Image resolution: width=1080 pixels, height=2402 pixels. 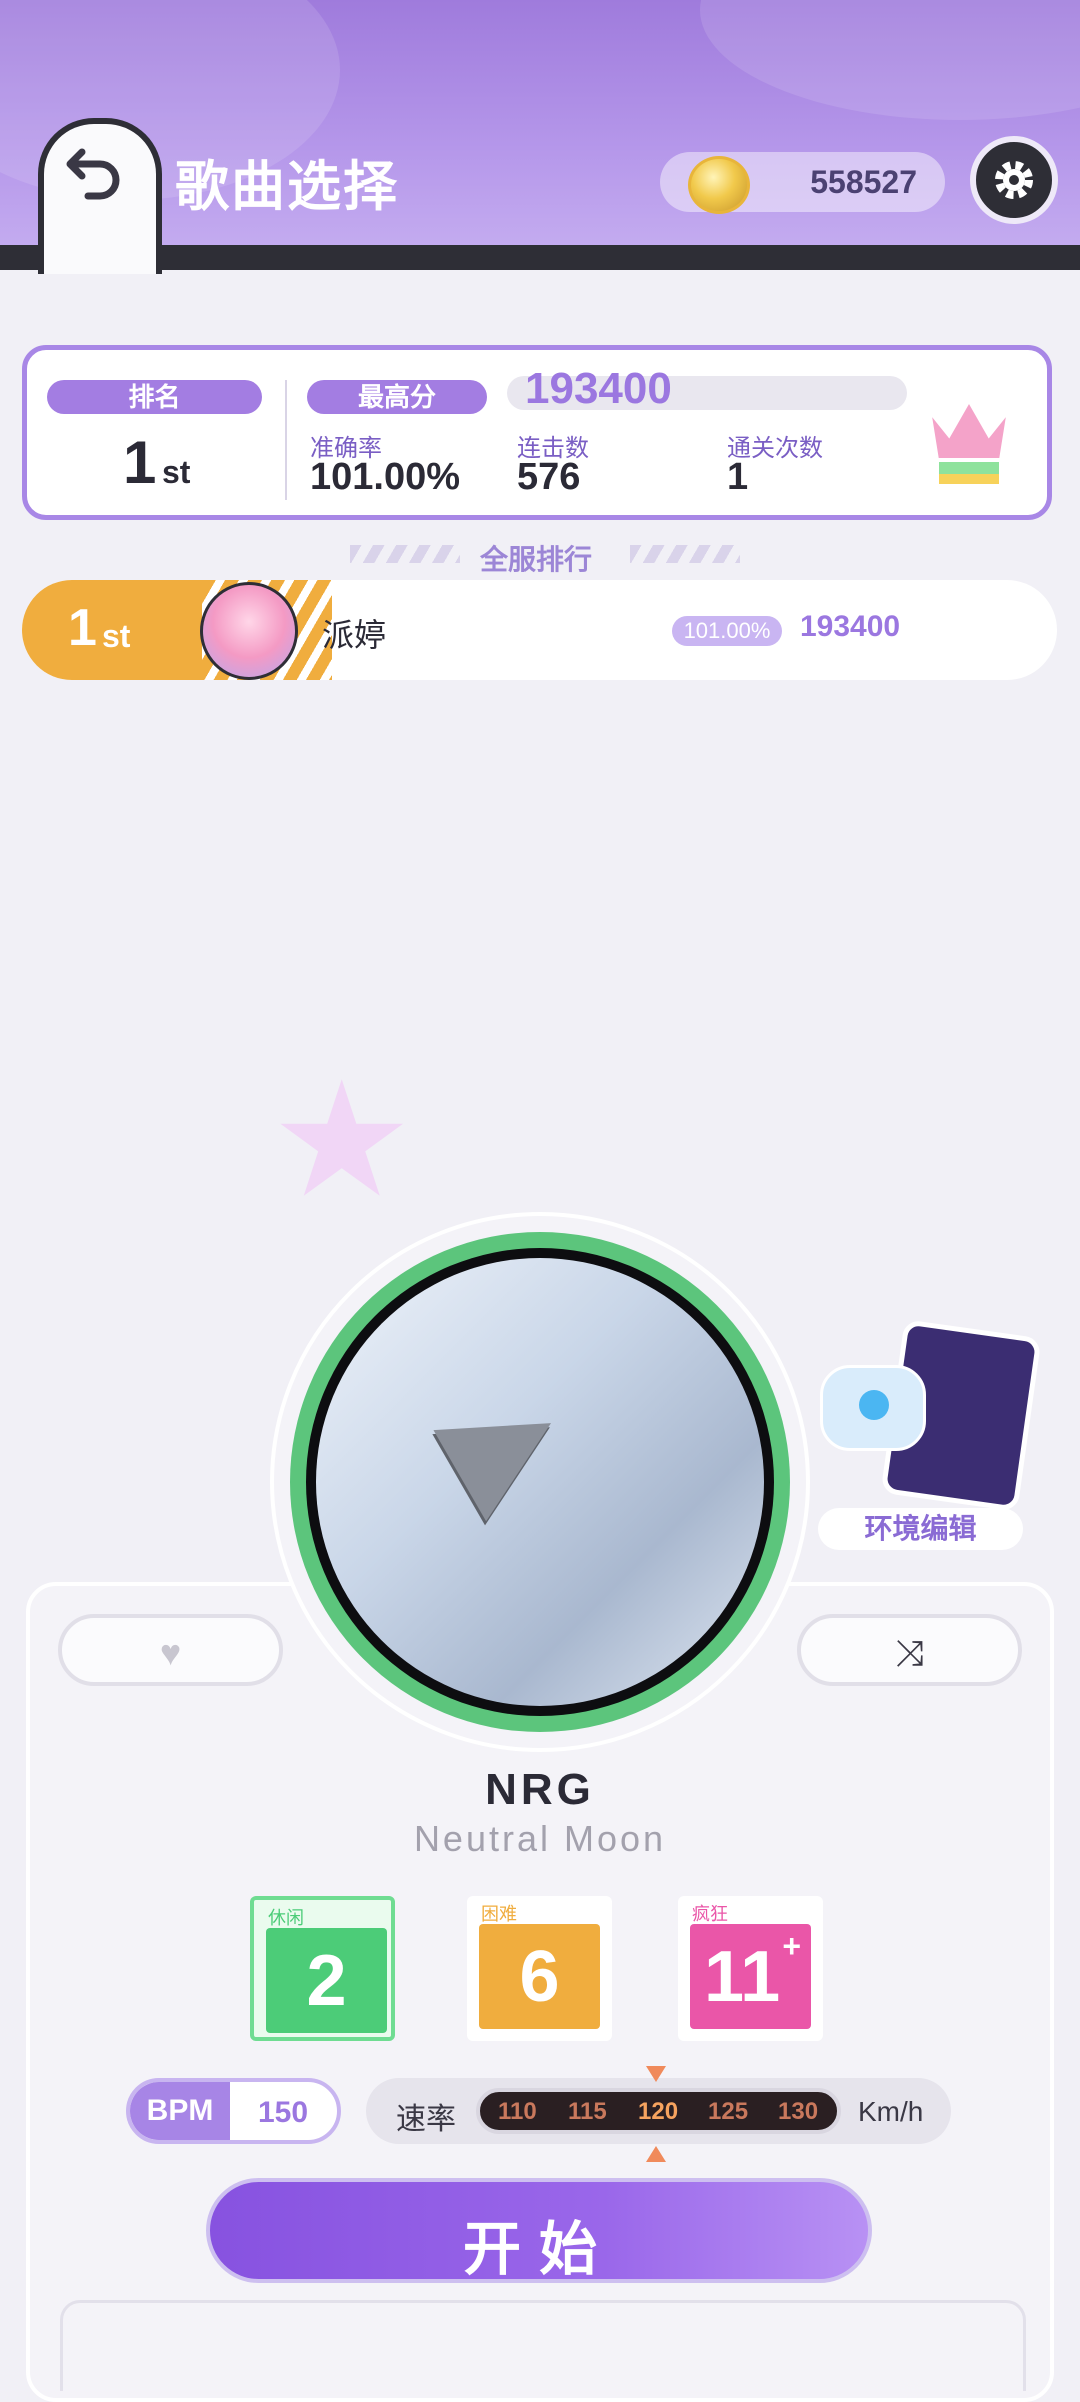 What do you see at coordinates (517, 2112) in the screenshot?
I see `speed-option: 110` at bounding box center [517, 2112].